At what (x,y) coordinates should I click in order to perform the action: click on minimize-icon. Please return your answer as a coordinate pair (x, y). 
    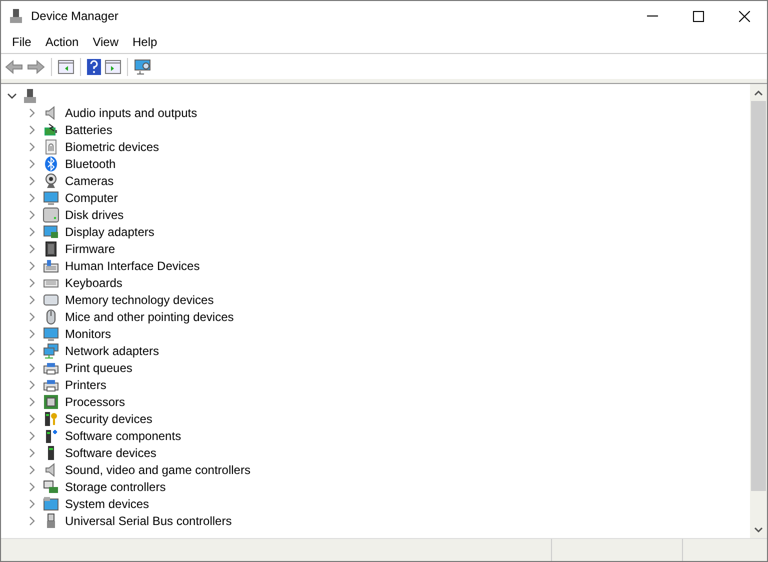
    Looking at the image, I should click on (652, 16).